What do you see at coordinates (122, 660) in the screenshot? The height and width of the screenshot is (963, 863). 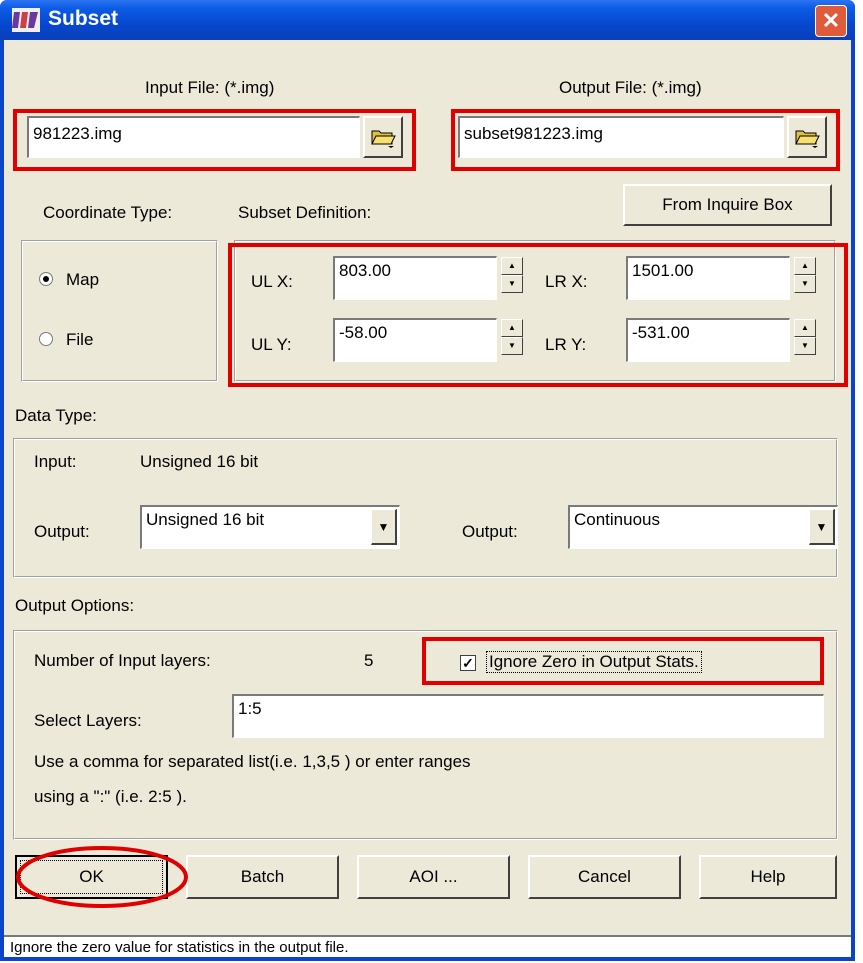 I see `num-layers-label: Number of Input layers:` at bounding box center [122, 660].